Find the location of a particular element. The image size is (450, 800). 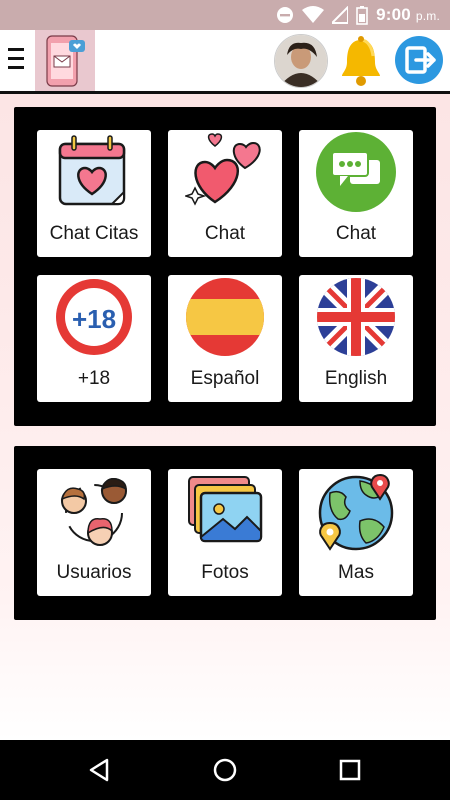

app-logo is located at coordinates (65, 60).